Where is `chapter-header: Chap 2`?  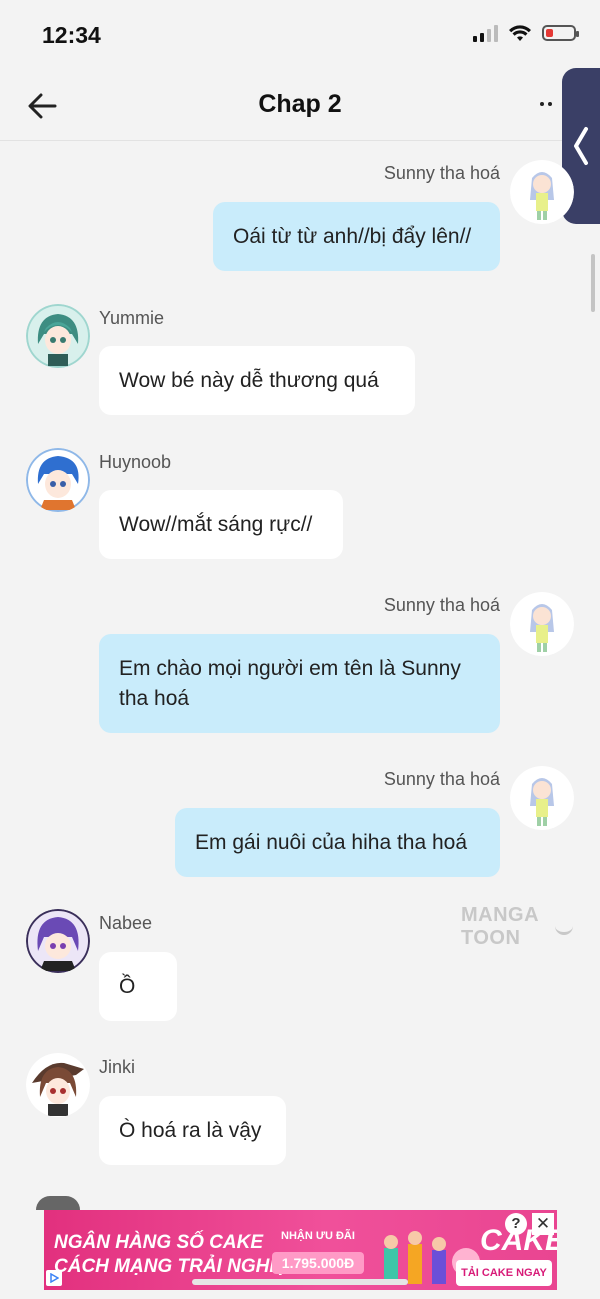 chapter-header: Chap 2 is located at coordinates (300, 106).